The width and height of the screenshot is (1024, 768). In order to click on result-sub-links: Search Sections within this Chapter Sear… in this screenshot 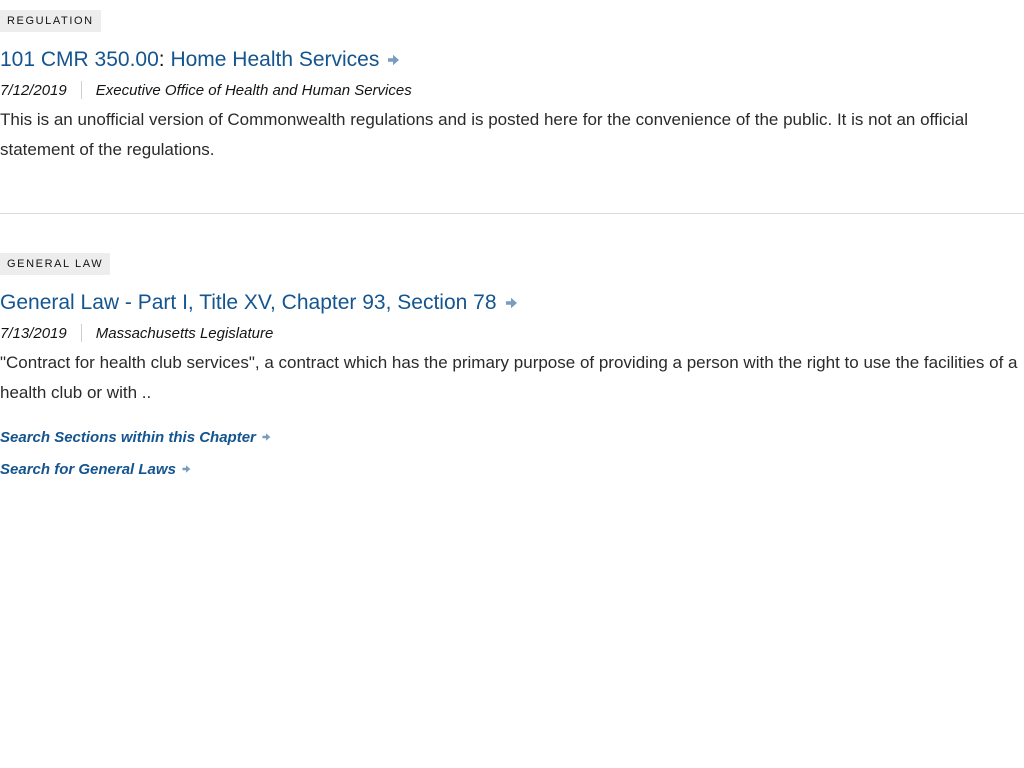, I will do `click(512, 453)`.